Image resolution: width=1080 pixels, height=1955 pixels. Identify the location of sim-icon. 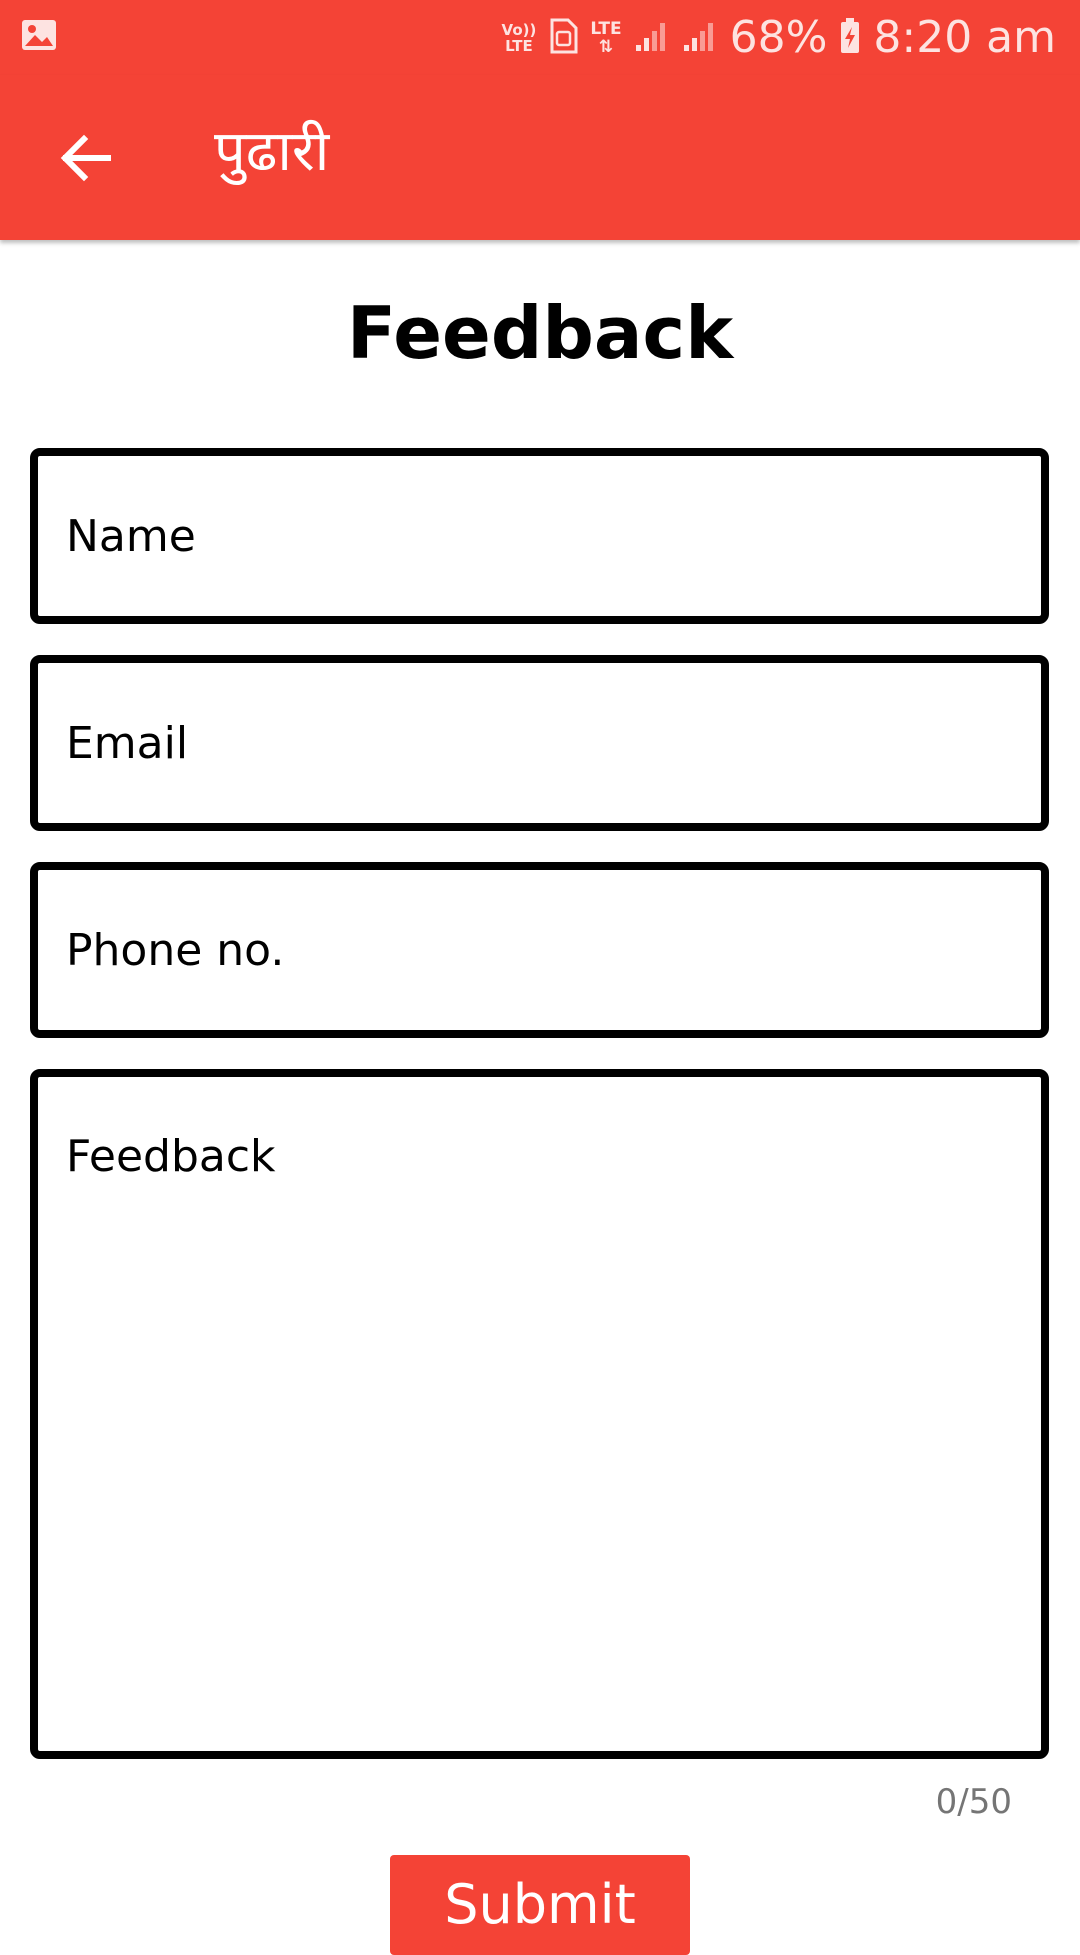
(563, 38).